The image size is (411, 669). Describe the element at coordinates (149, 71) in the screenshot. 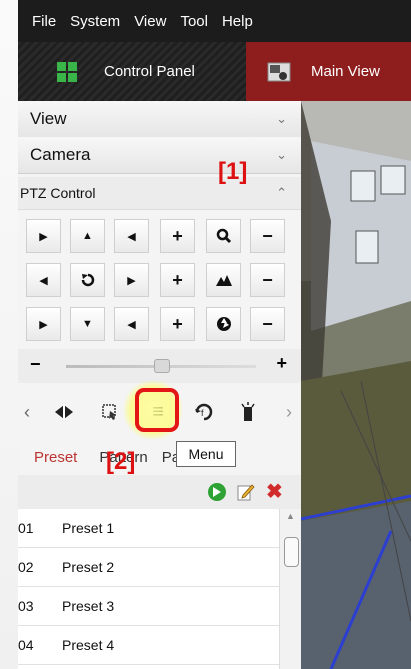

I see `tab-control-panel-label: Control Panel` at that location.